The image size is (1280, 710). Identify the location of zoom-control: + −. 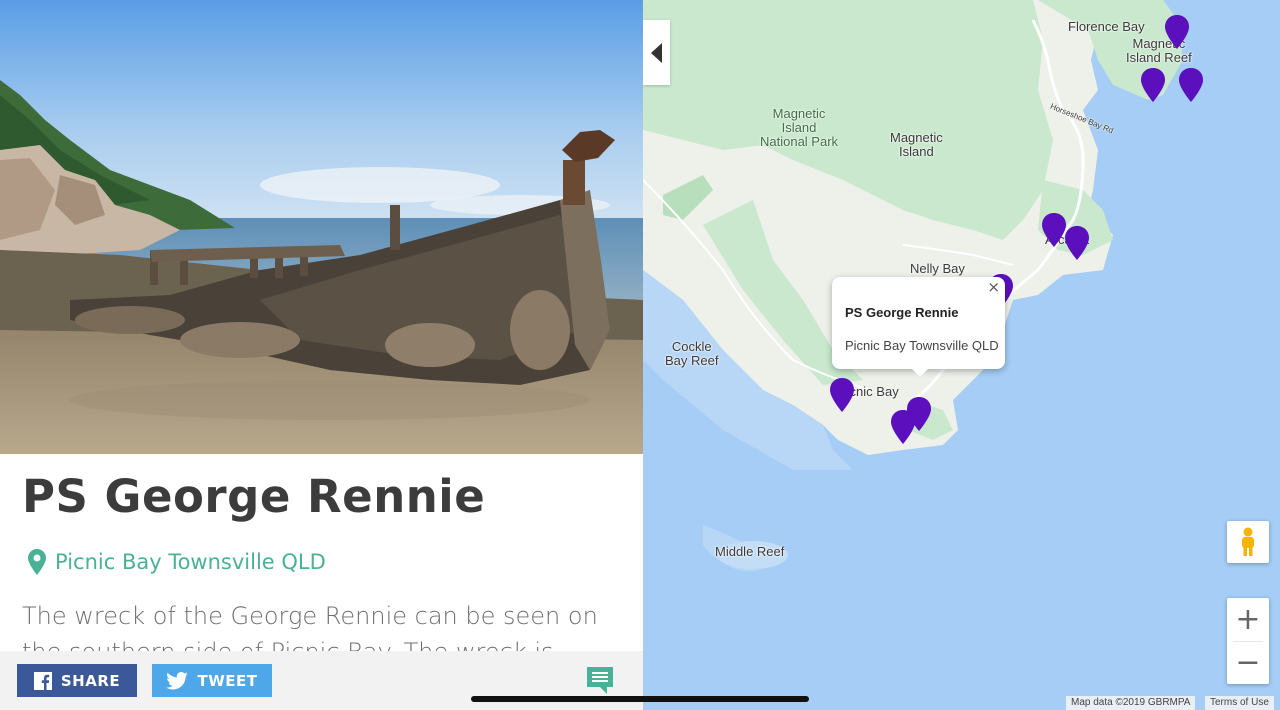
(1248, 641).